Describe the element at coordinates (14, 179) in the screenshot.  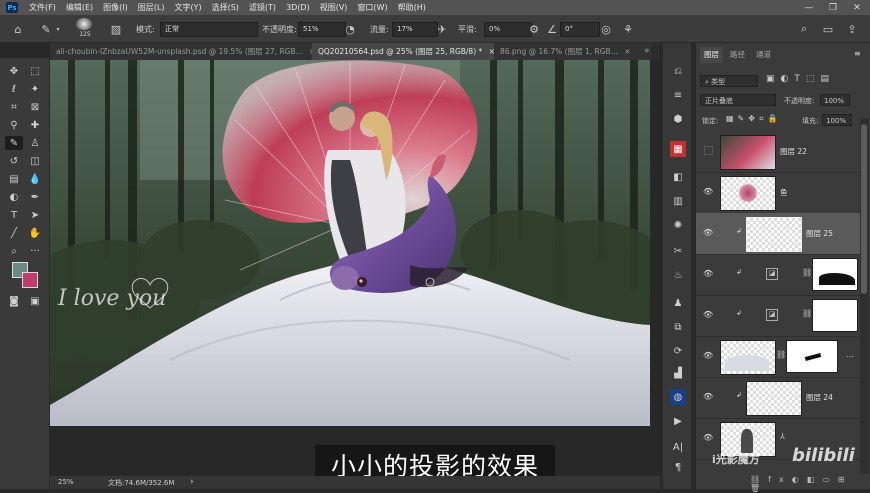
I see `gradient-tool-icon: ▤` at that location.